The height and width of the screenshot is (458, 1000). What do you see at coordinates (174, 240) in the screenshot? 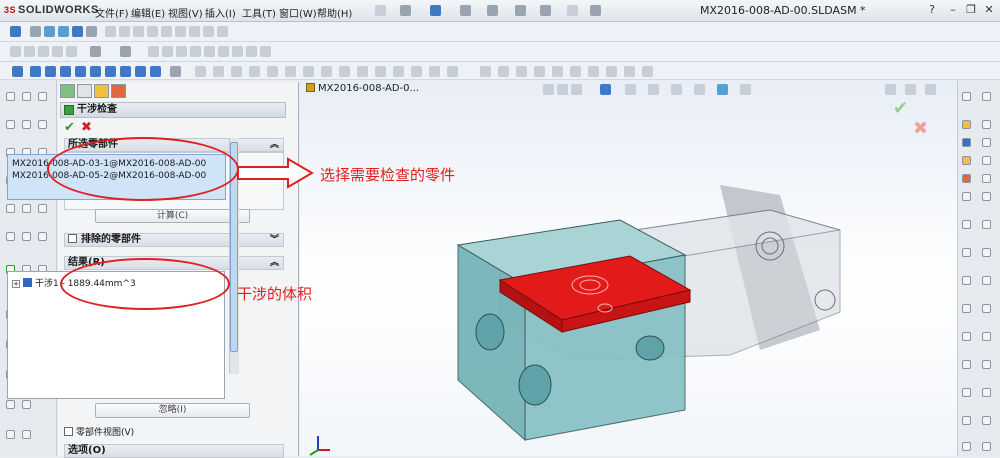
I see `excluded-components-header: 排除的零部件 ︾` at bounding box center [174, 240].